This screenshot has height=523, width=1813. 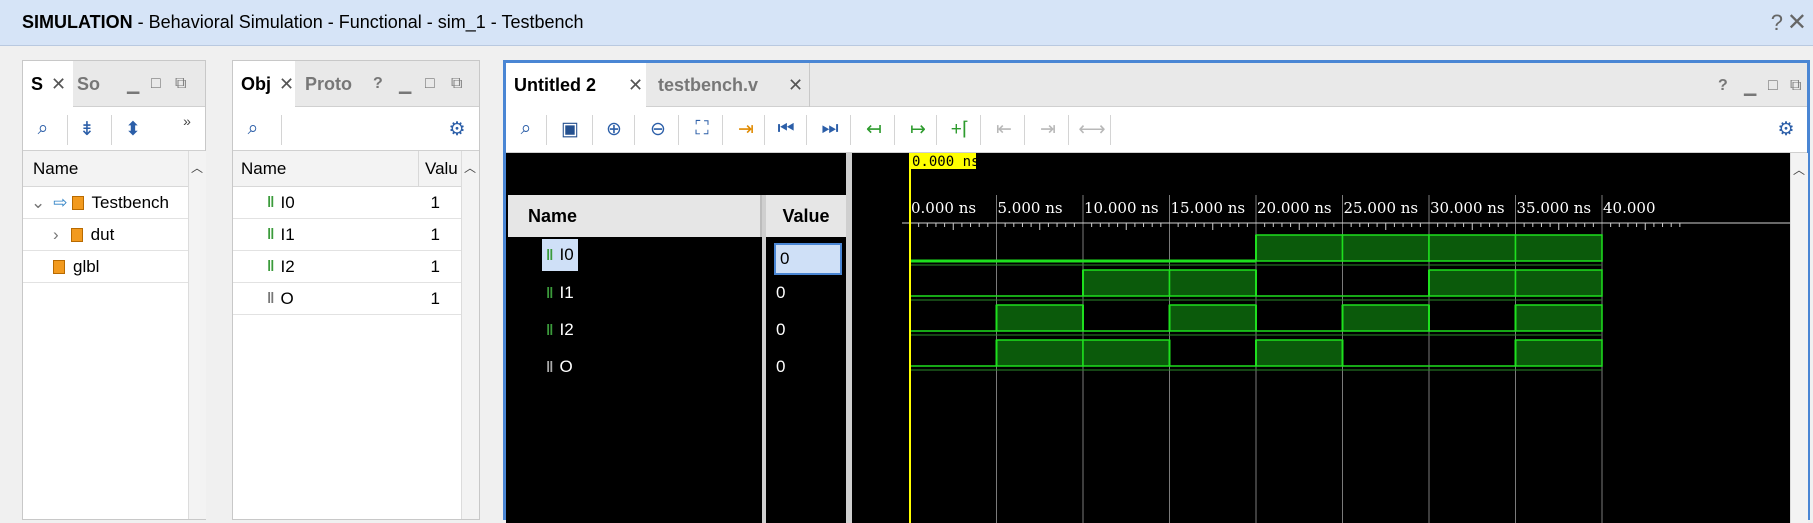 I want to click on tree-item-glbl: glbl, so click(x=105, y=267).